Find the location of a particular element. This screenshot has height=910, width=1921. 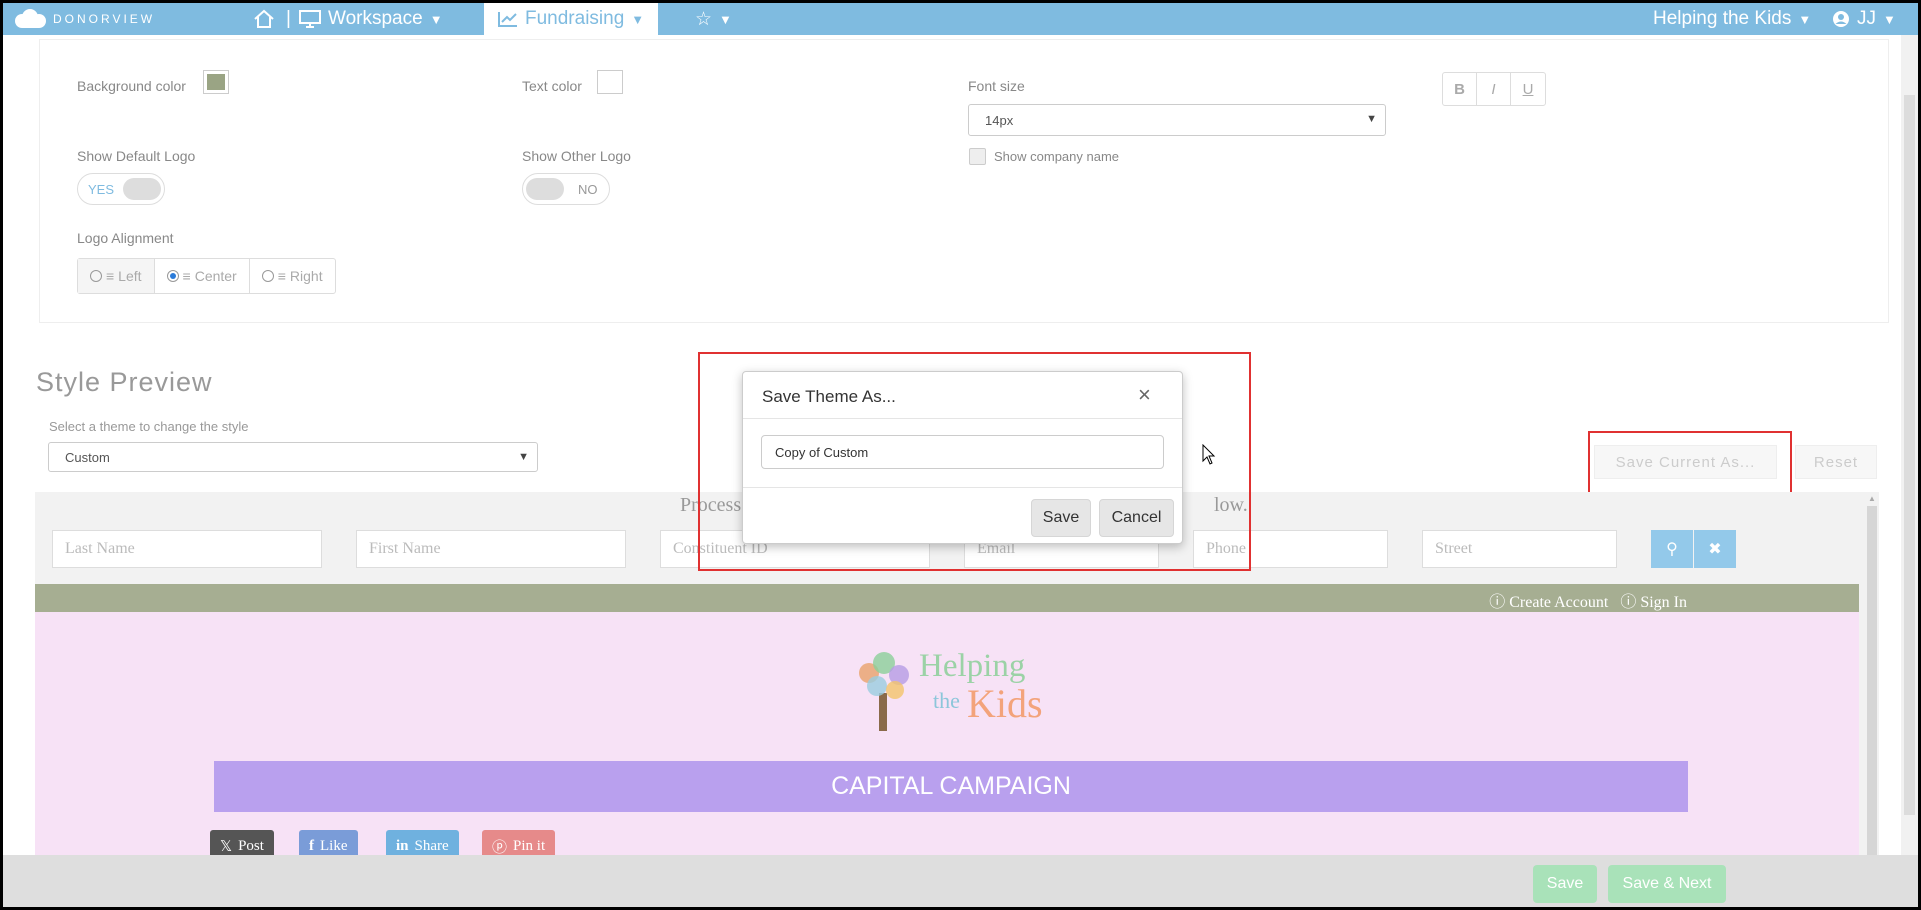

home-button is located at coordinates (264, 19).